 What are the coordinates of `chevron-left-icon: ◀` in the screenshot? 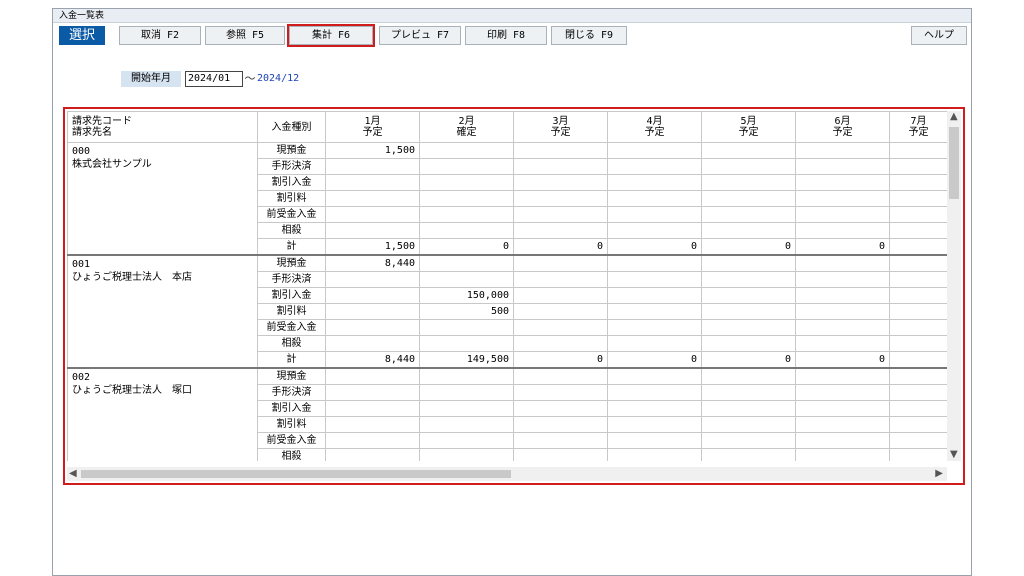 It's located at (73, 474).